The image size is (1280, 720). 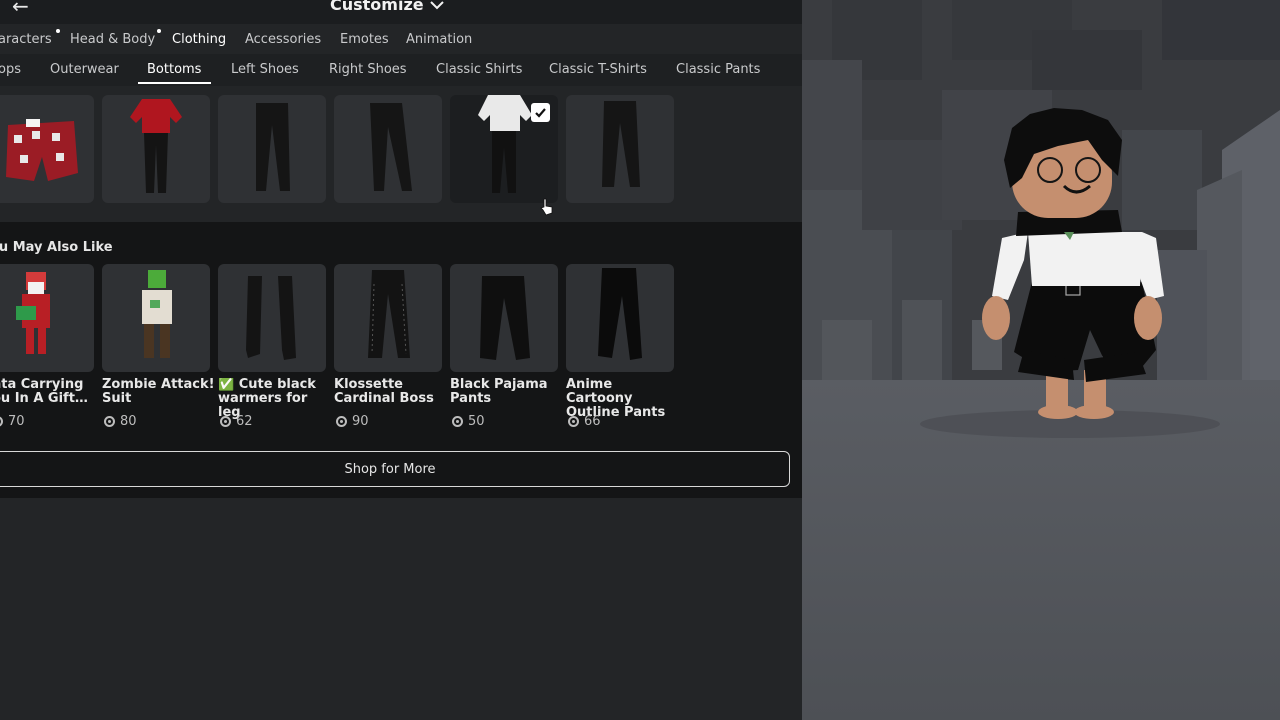 What do you see at coordinates (364, 39) in the screenshot?
I see `tab-emotes: Emotes` at bounding box center [364, 39].